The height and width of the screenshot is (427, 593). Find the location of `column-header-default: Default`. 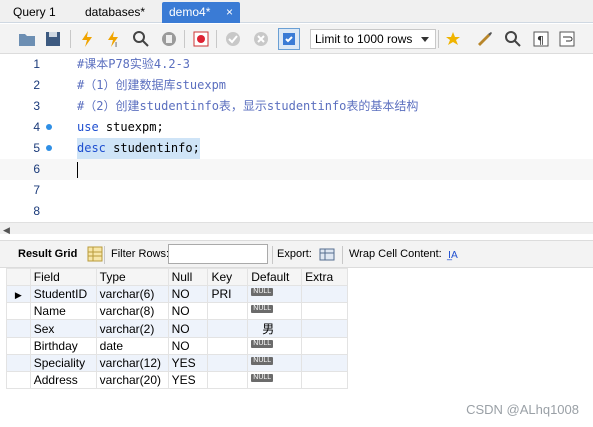

column-header-default: Default is located at coordinates (275, 277).